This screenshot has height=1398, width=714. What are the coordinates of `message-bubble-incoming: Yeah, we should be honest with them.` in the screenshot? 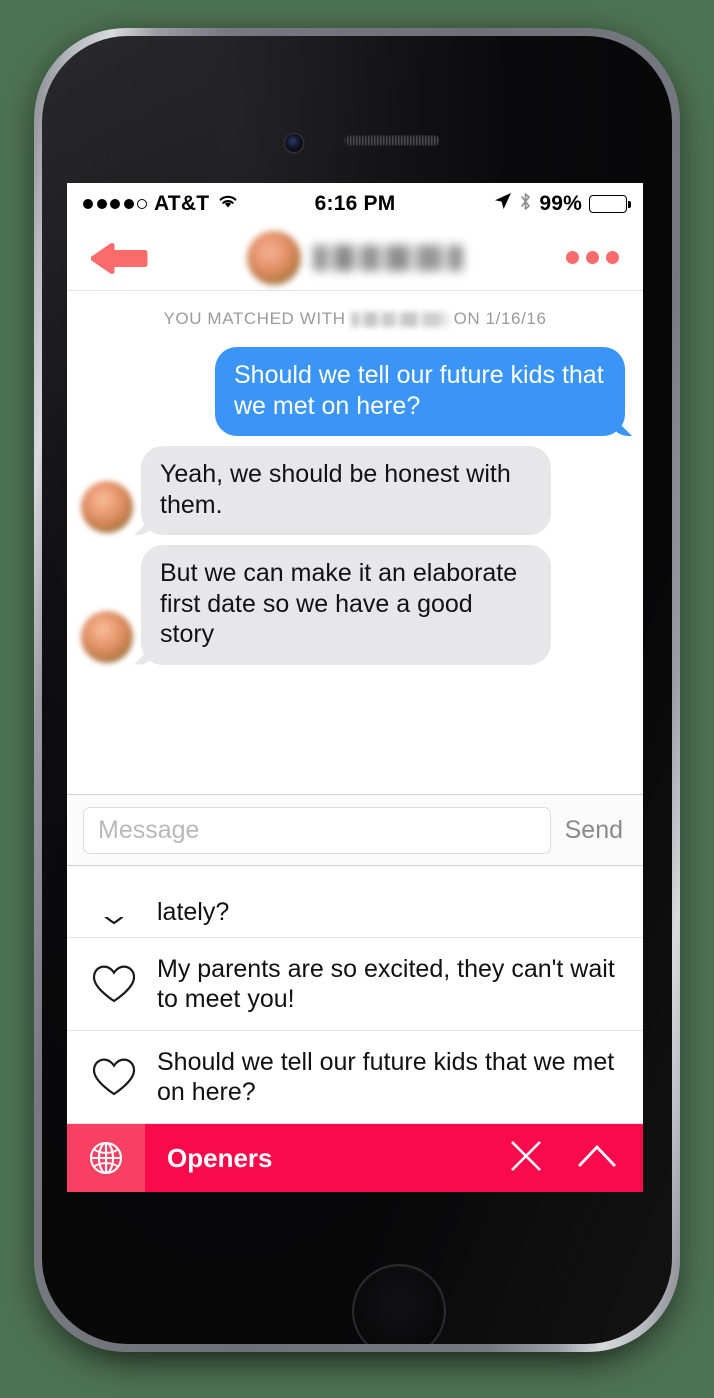 It's located at (346, 490).